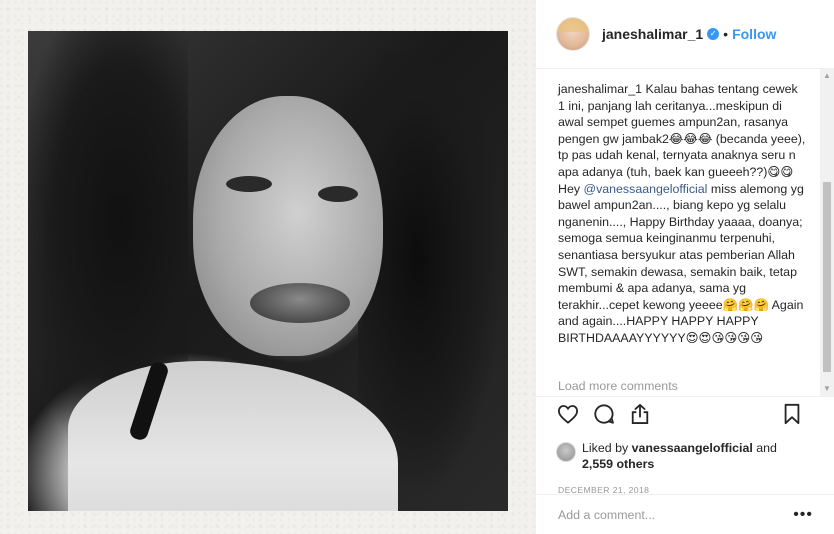 This screenshot has height=534, width=834. What do you see at coordinates (338, 194) in the screenshot?
I see `photo-eye-right` at bounding box center [338, 194].